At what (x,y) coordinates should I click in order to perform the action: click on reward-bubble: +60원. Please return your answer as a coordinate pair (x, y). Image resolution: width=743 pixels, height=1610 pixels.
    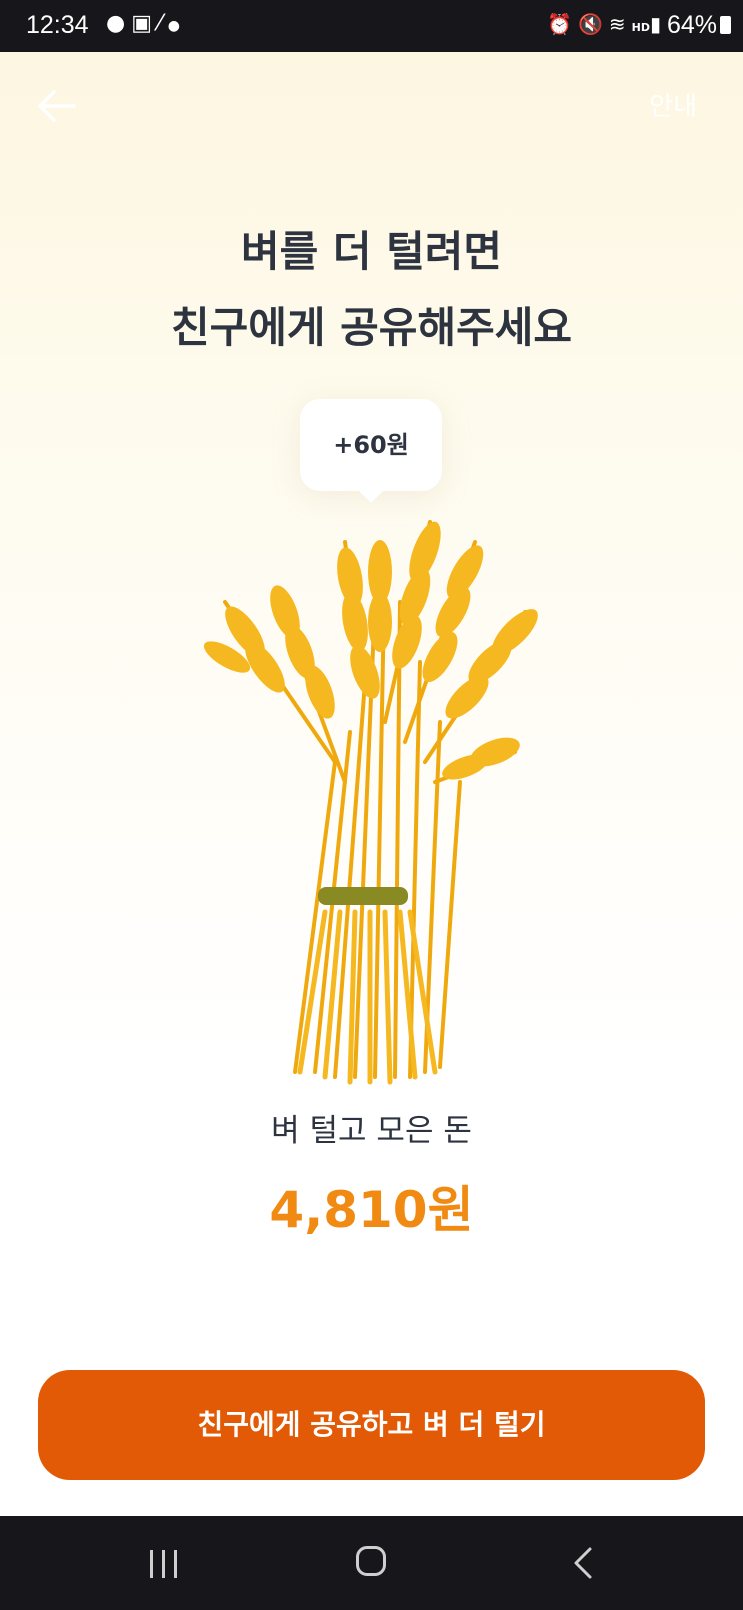
    Looking at the image, I should click on (371, 445).